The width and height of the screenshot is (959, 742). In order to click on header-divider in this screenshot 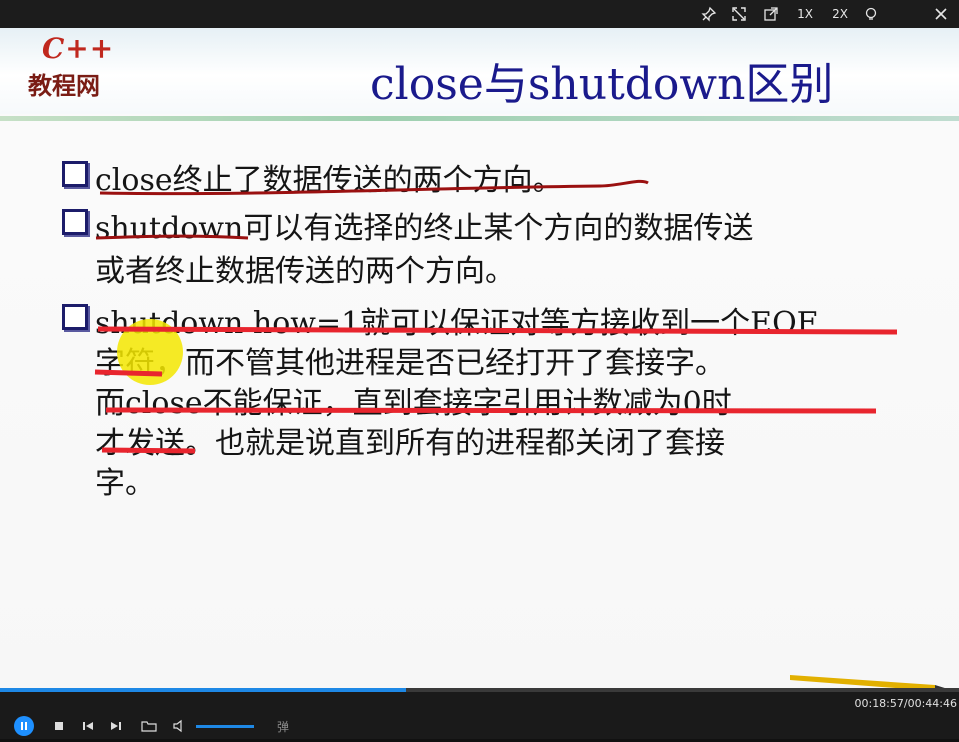, I will do `click(479, 118)`.